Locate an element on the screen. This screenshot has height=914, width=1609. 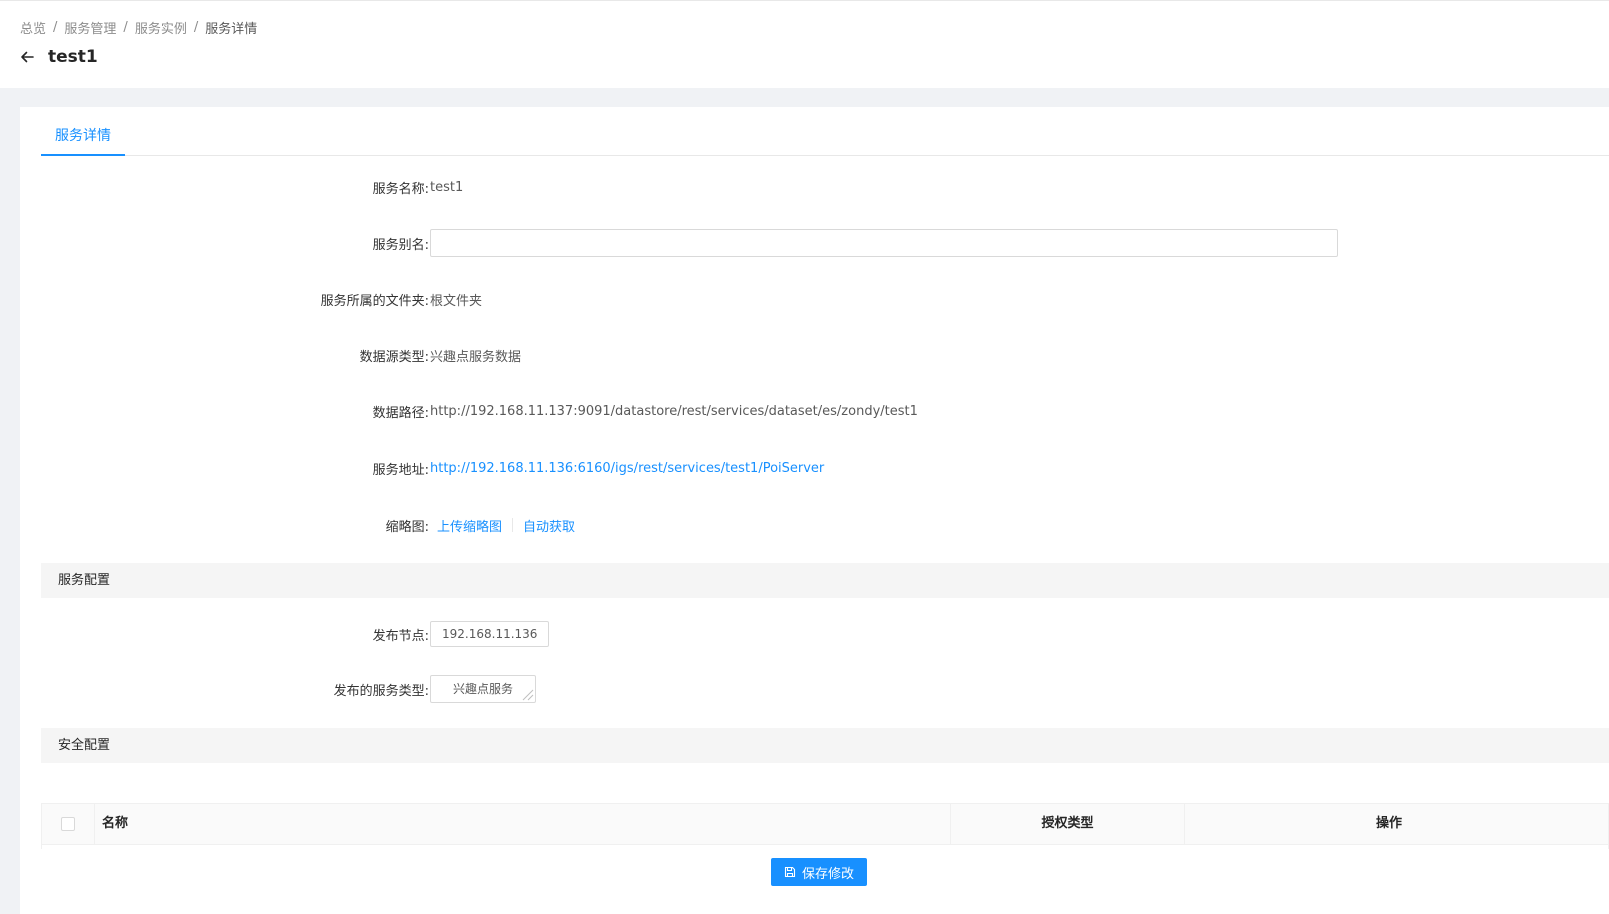
save-button-label: 保存修改 is located at coordinates (827, 874).